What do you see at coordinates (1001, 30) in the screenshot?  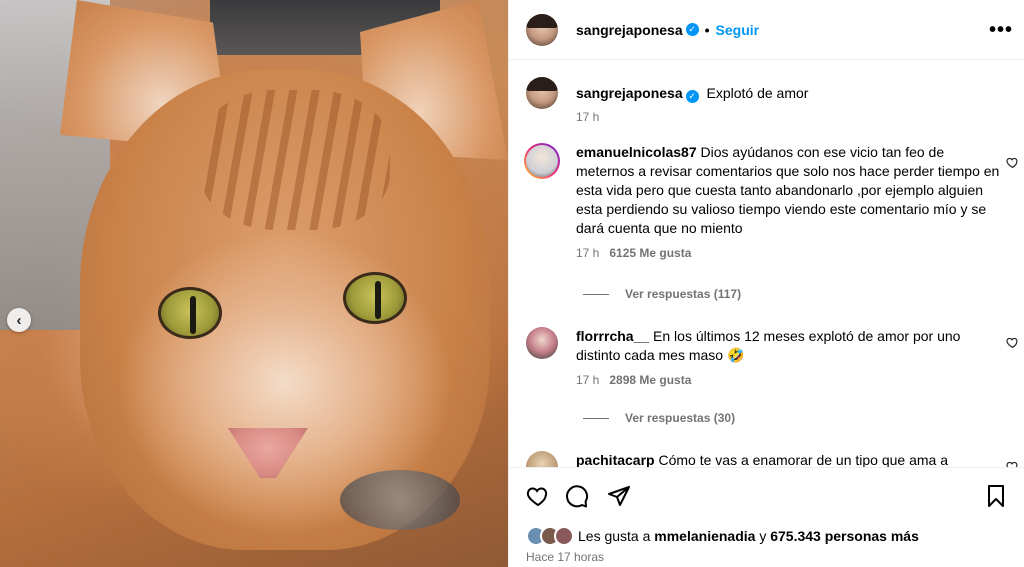 I see `more-options-icon: •••` at bounding box center [1001, 30].